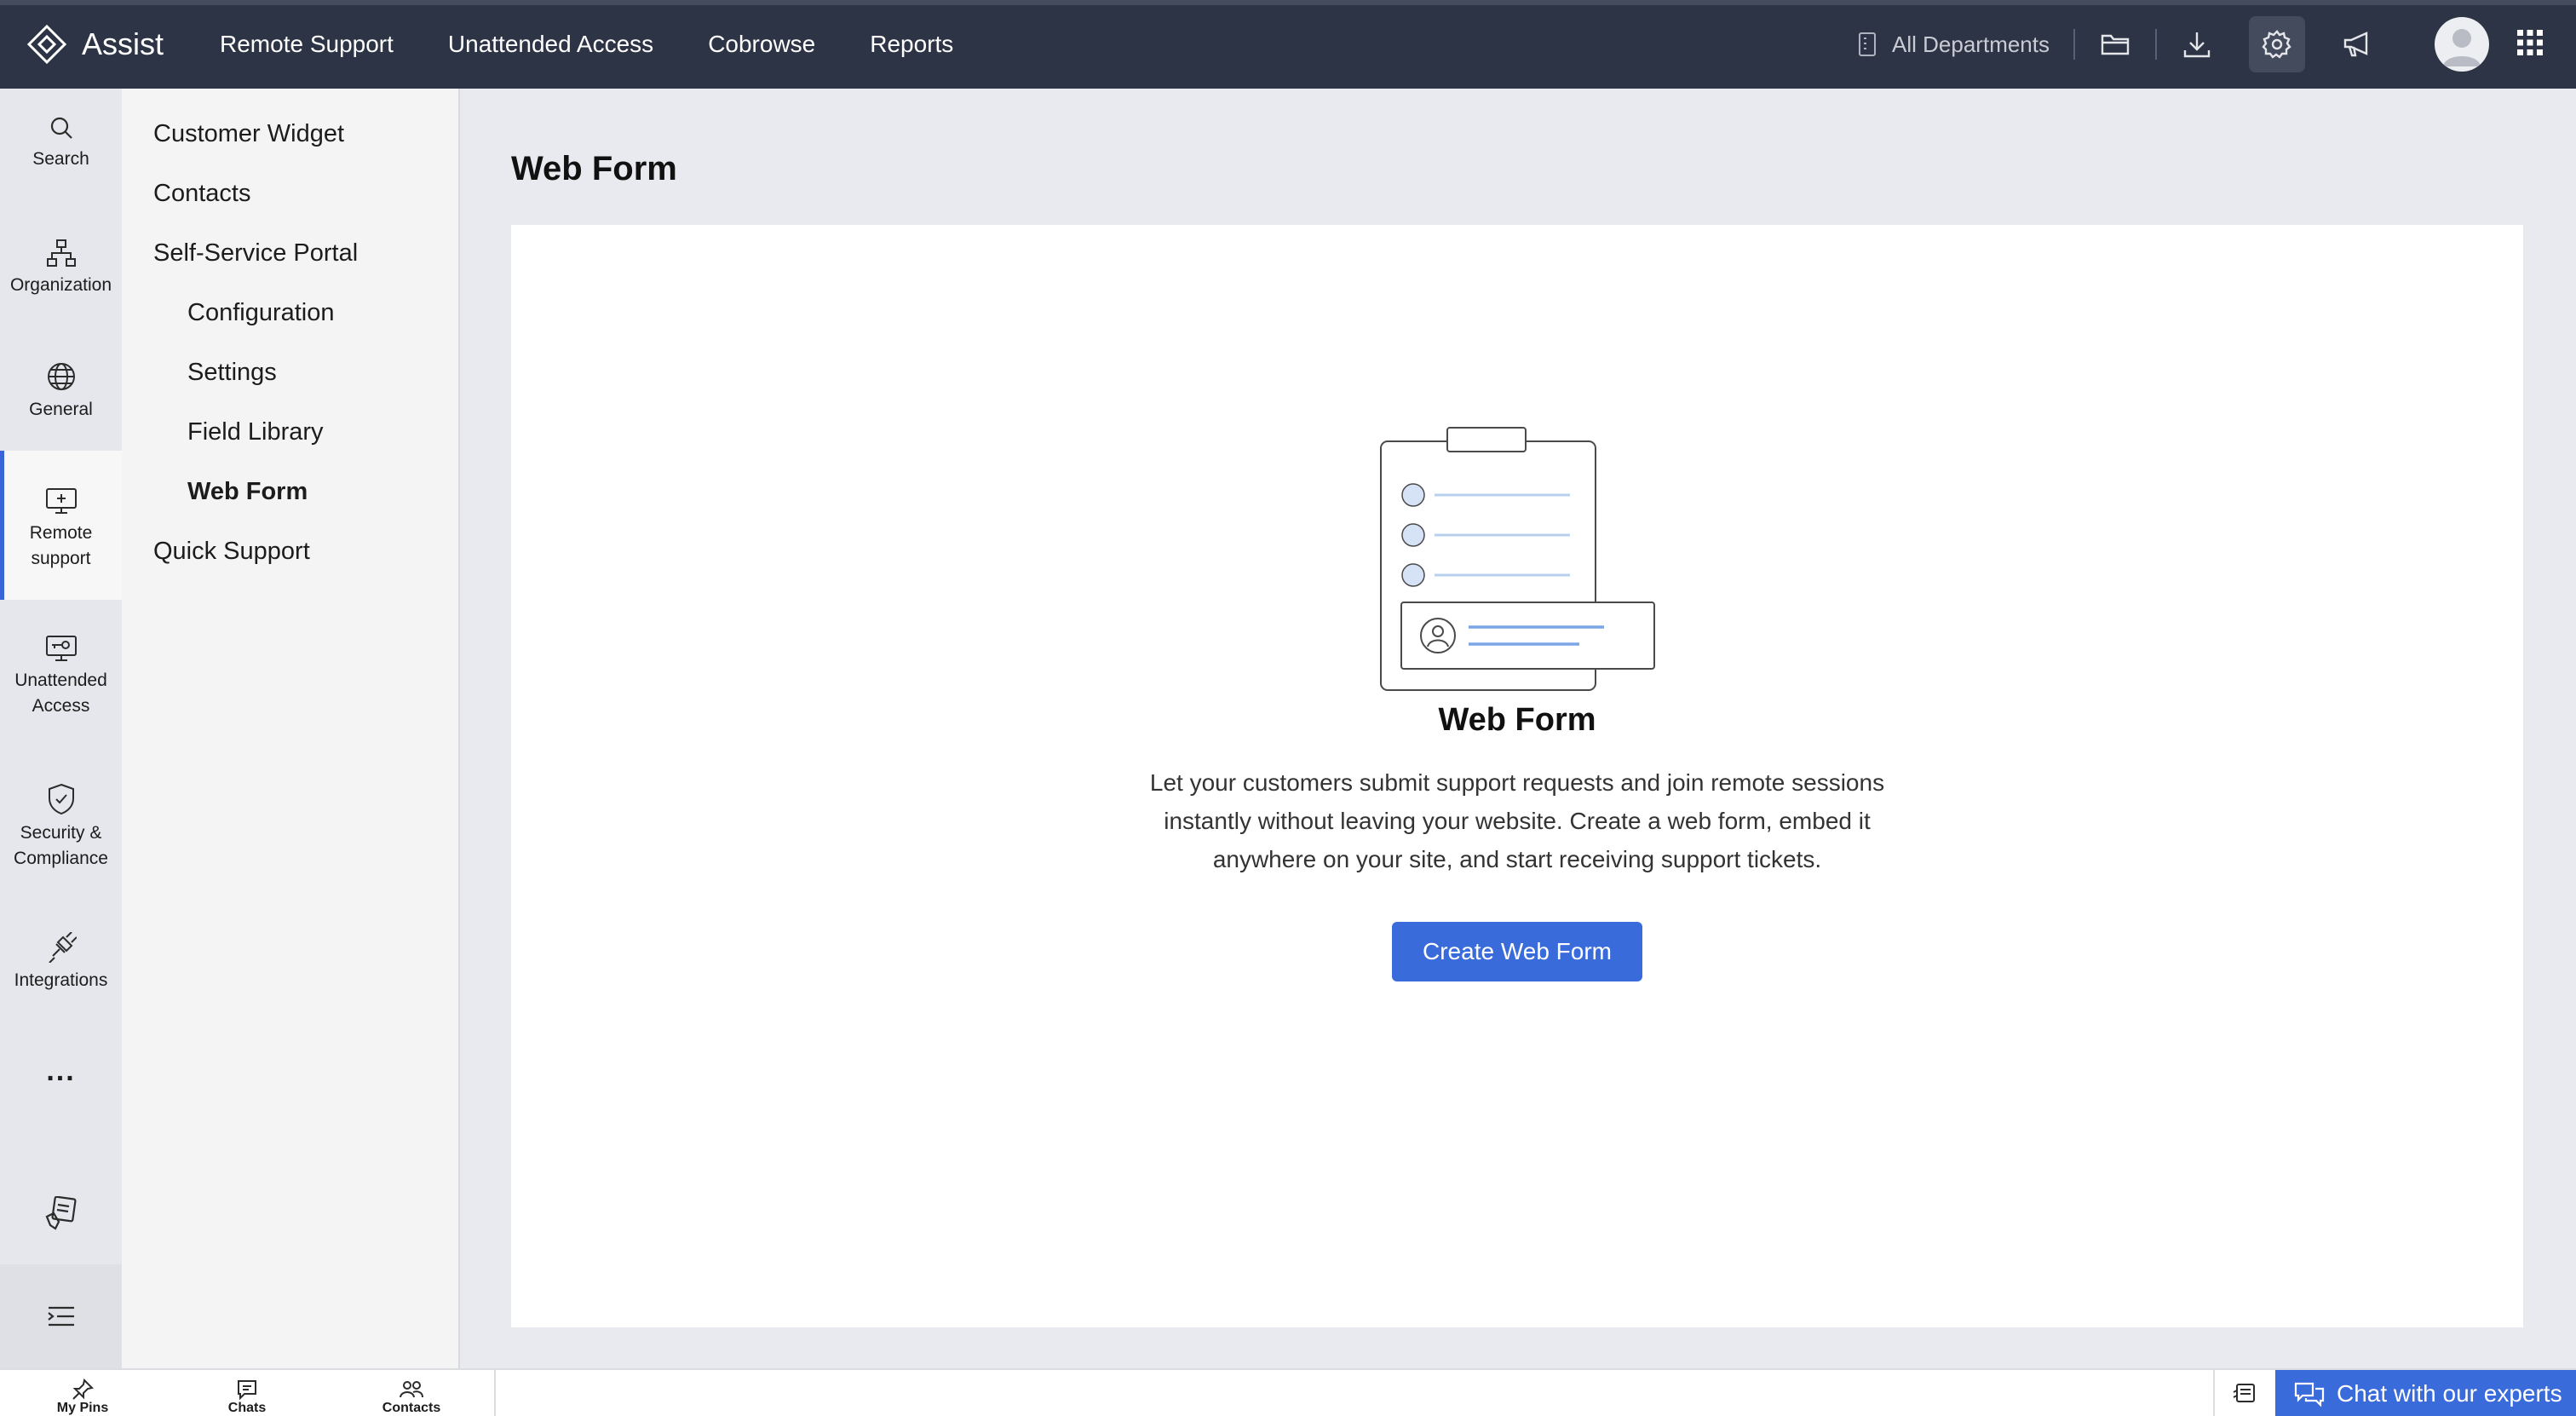 This screenshot has height=1416, width=2576. What do you see at coordinates (411, 1389) in the screenshot?
I see `contacts-icon` at bounding box center [411, 1389].